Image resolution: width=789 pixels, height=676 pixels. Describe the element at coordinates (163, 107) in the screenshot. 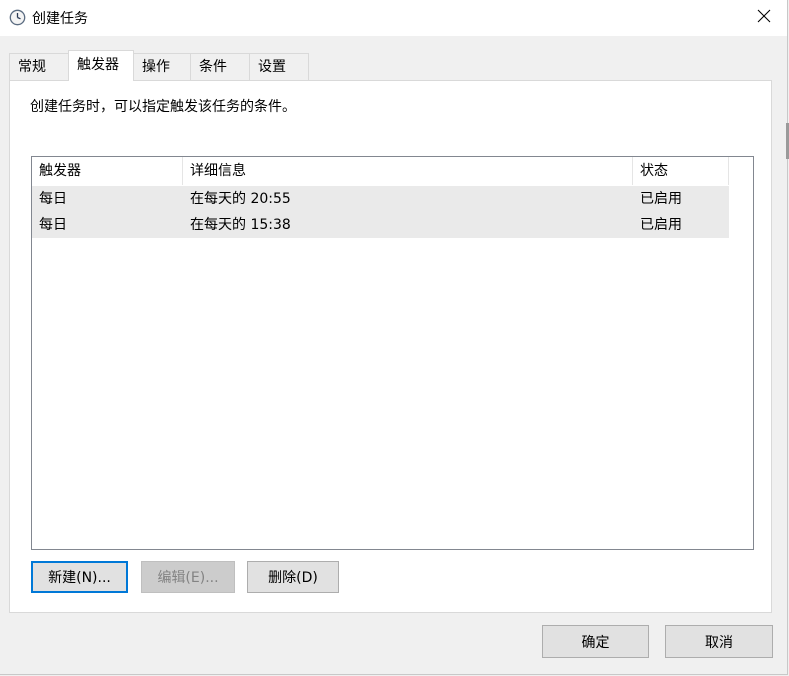

I see `triggers-description: 创建任务时，可以指定触发该任务的条件。` at that location.